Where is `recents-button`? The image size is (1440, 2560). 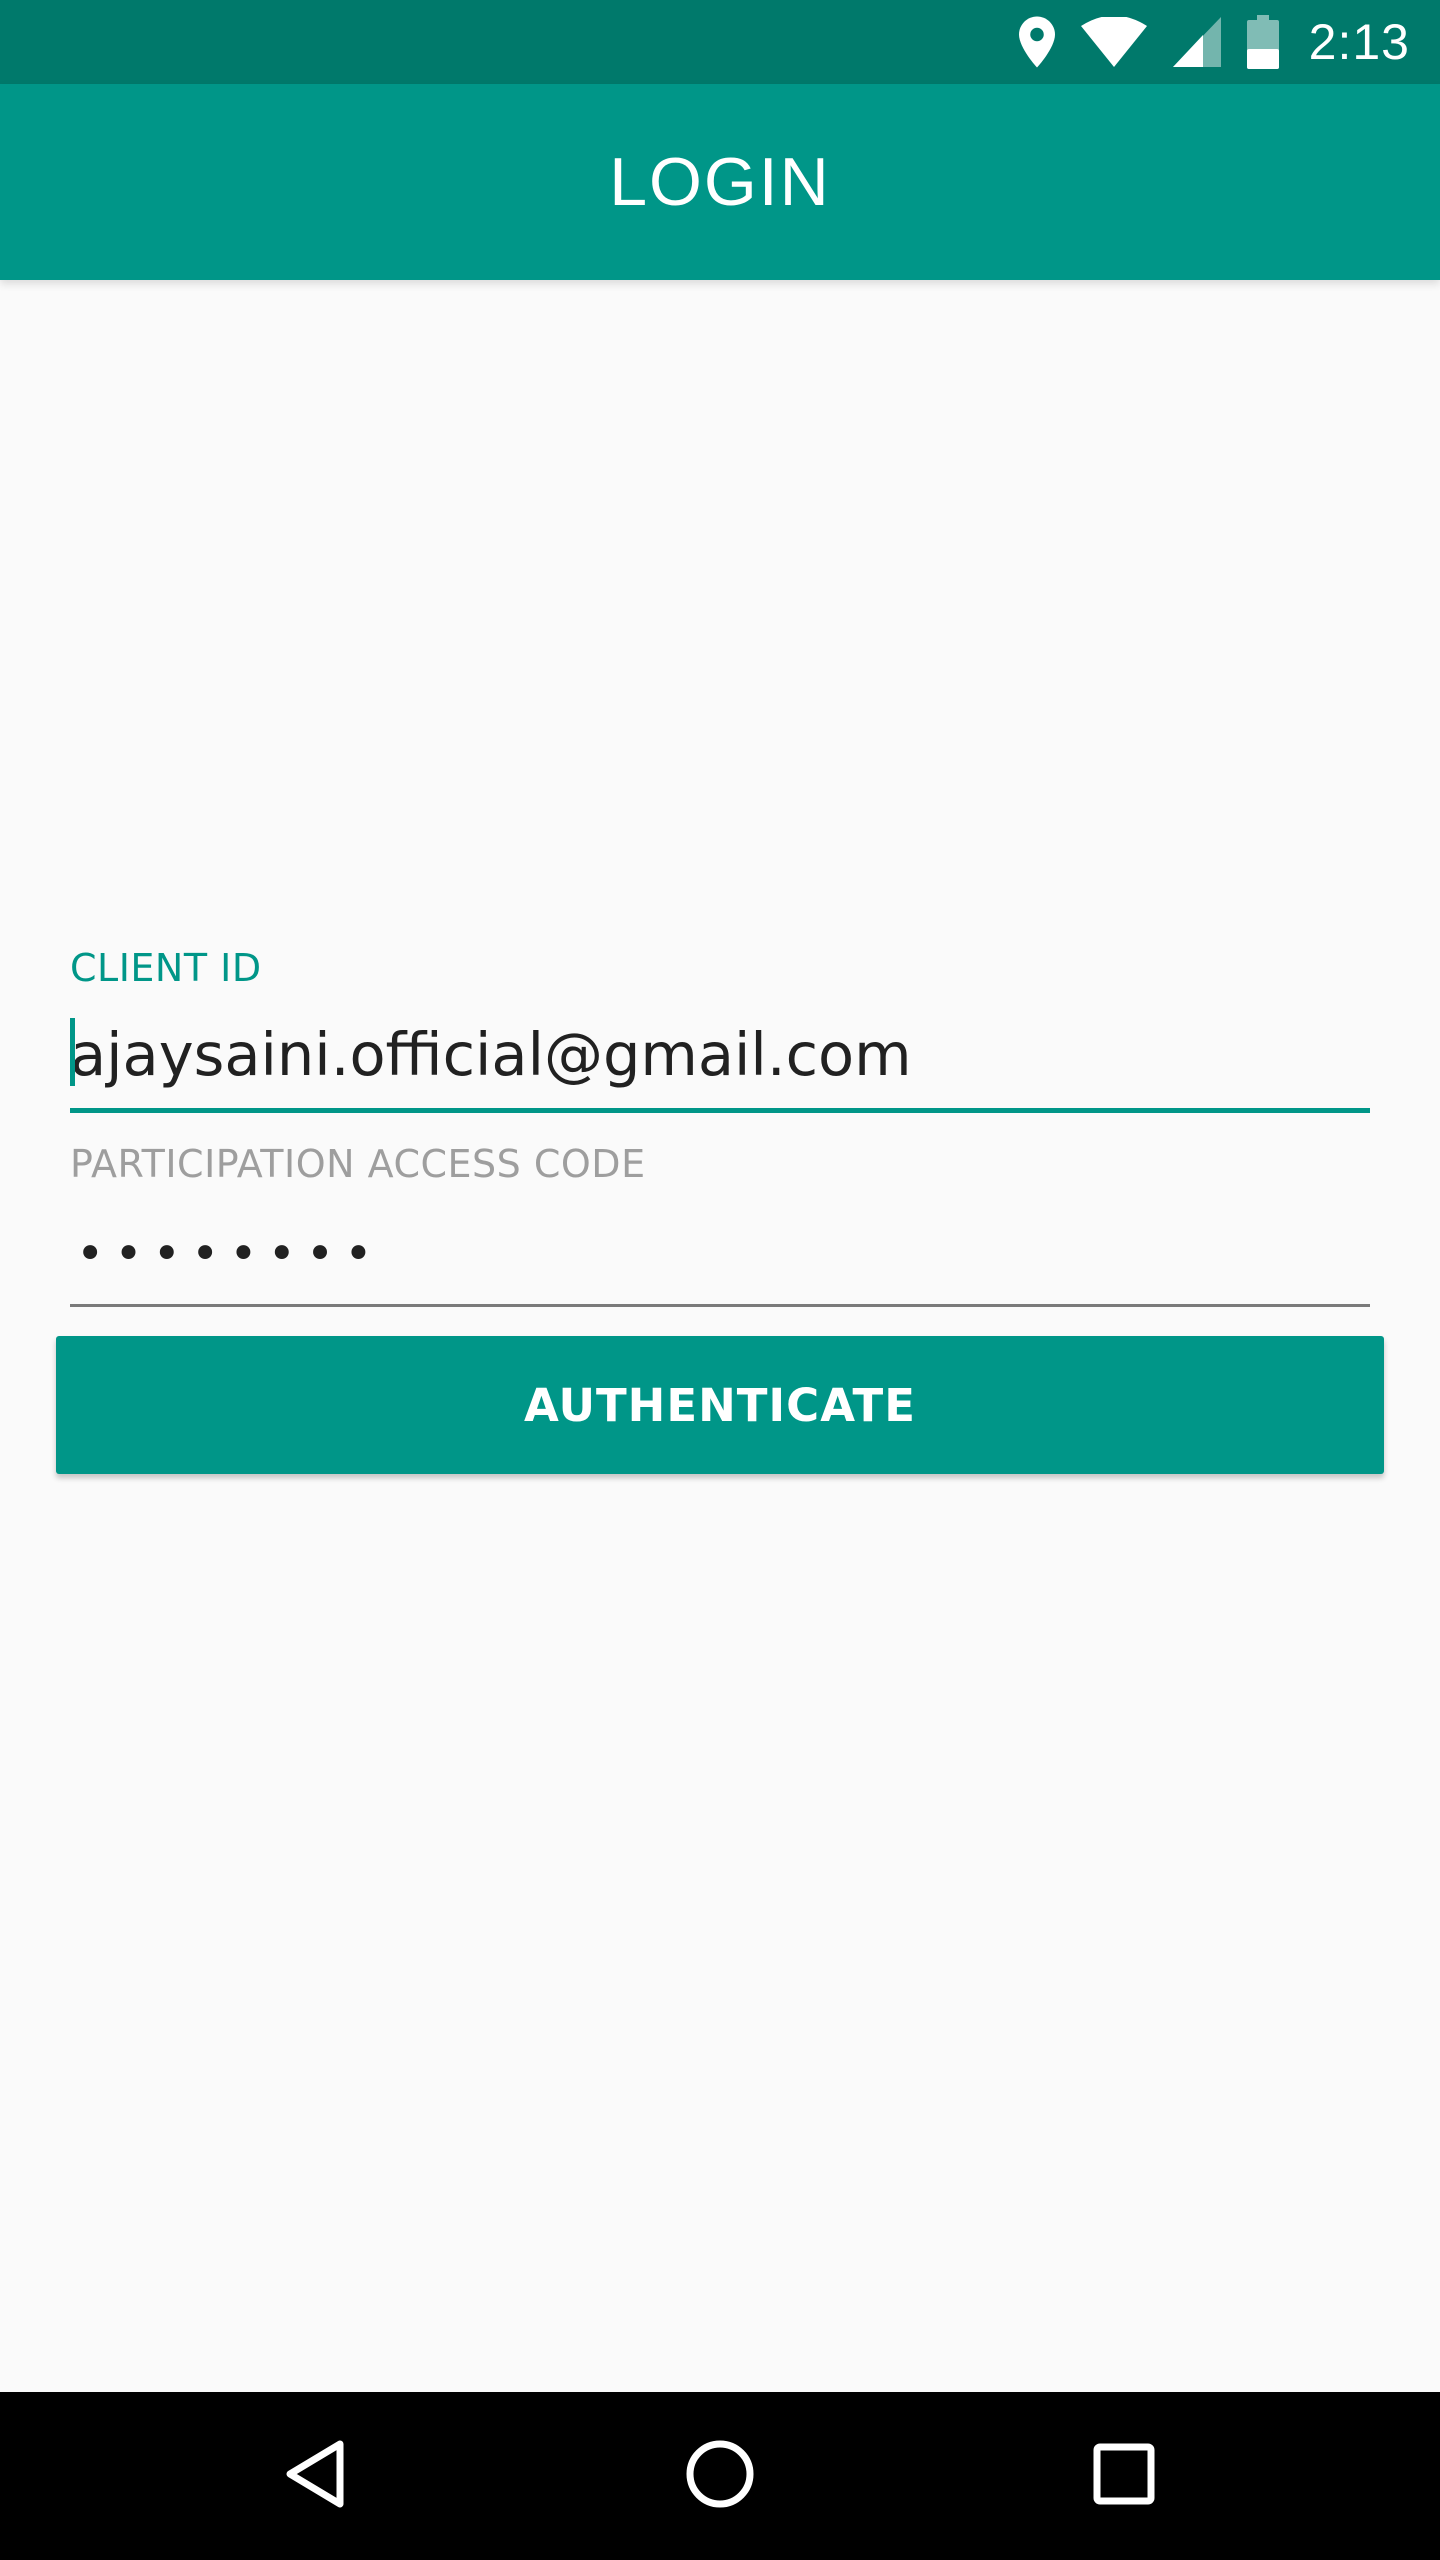
recents-button is located at coordinates (1124, 2476).